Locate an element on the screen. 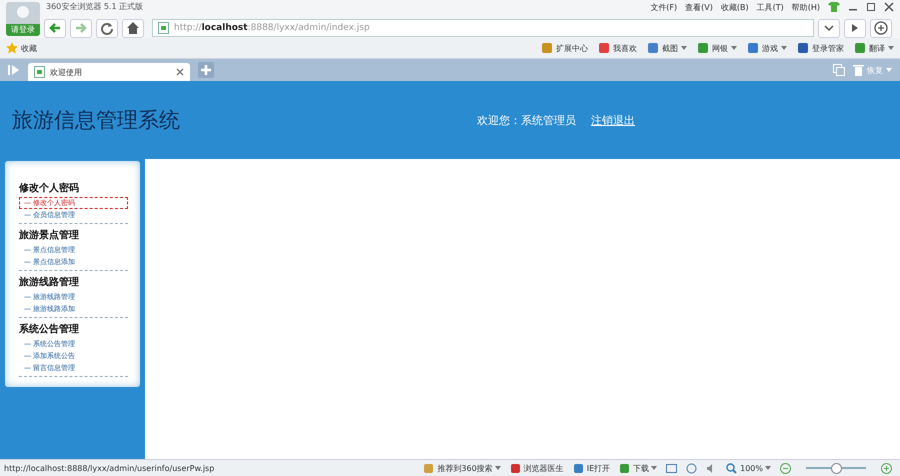 This screenshot has width=900, height=476. zoom-level: 100% is located at coordinates (744, 468).